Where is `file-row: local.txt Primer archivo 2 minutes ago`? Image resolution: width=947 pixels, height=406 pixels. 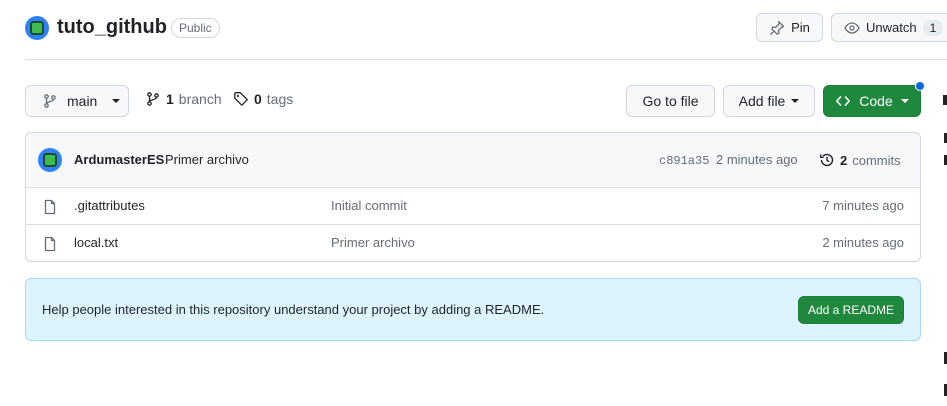 file-row: local.txt Primer archivo 2 minutes ago is located at coordinates (473, 242).